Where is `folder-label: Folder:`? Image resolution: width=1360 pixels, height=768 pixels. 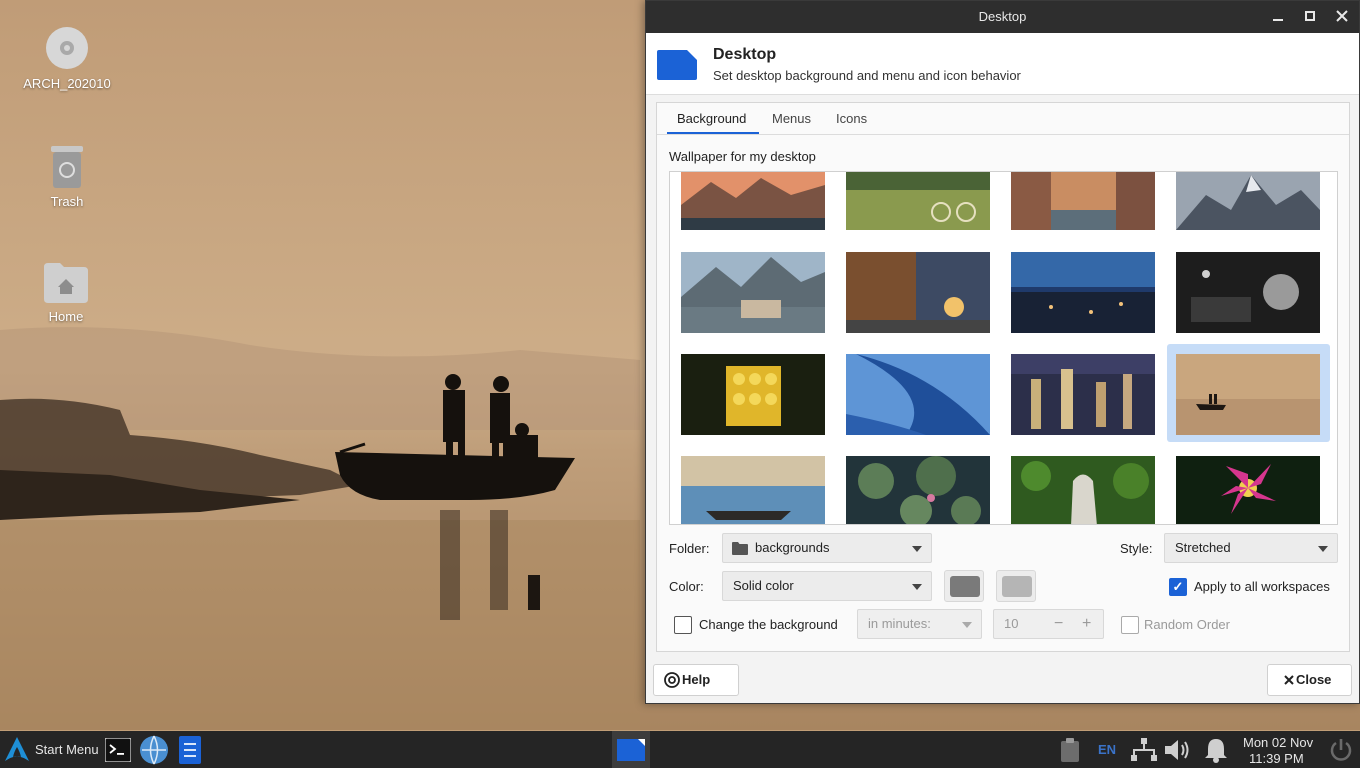 folder-label: Folder: is located at coordinates (689, 548).